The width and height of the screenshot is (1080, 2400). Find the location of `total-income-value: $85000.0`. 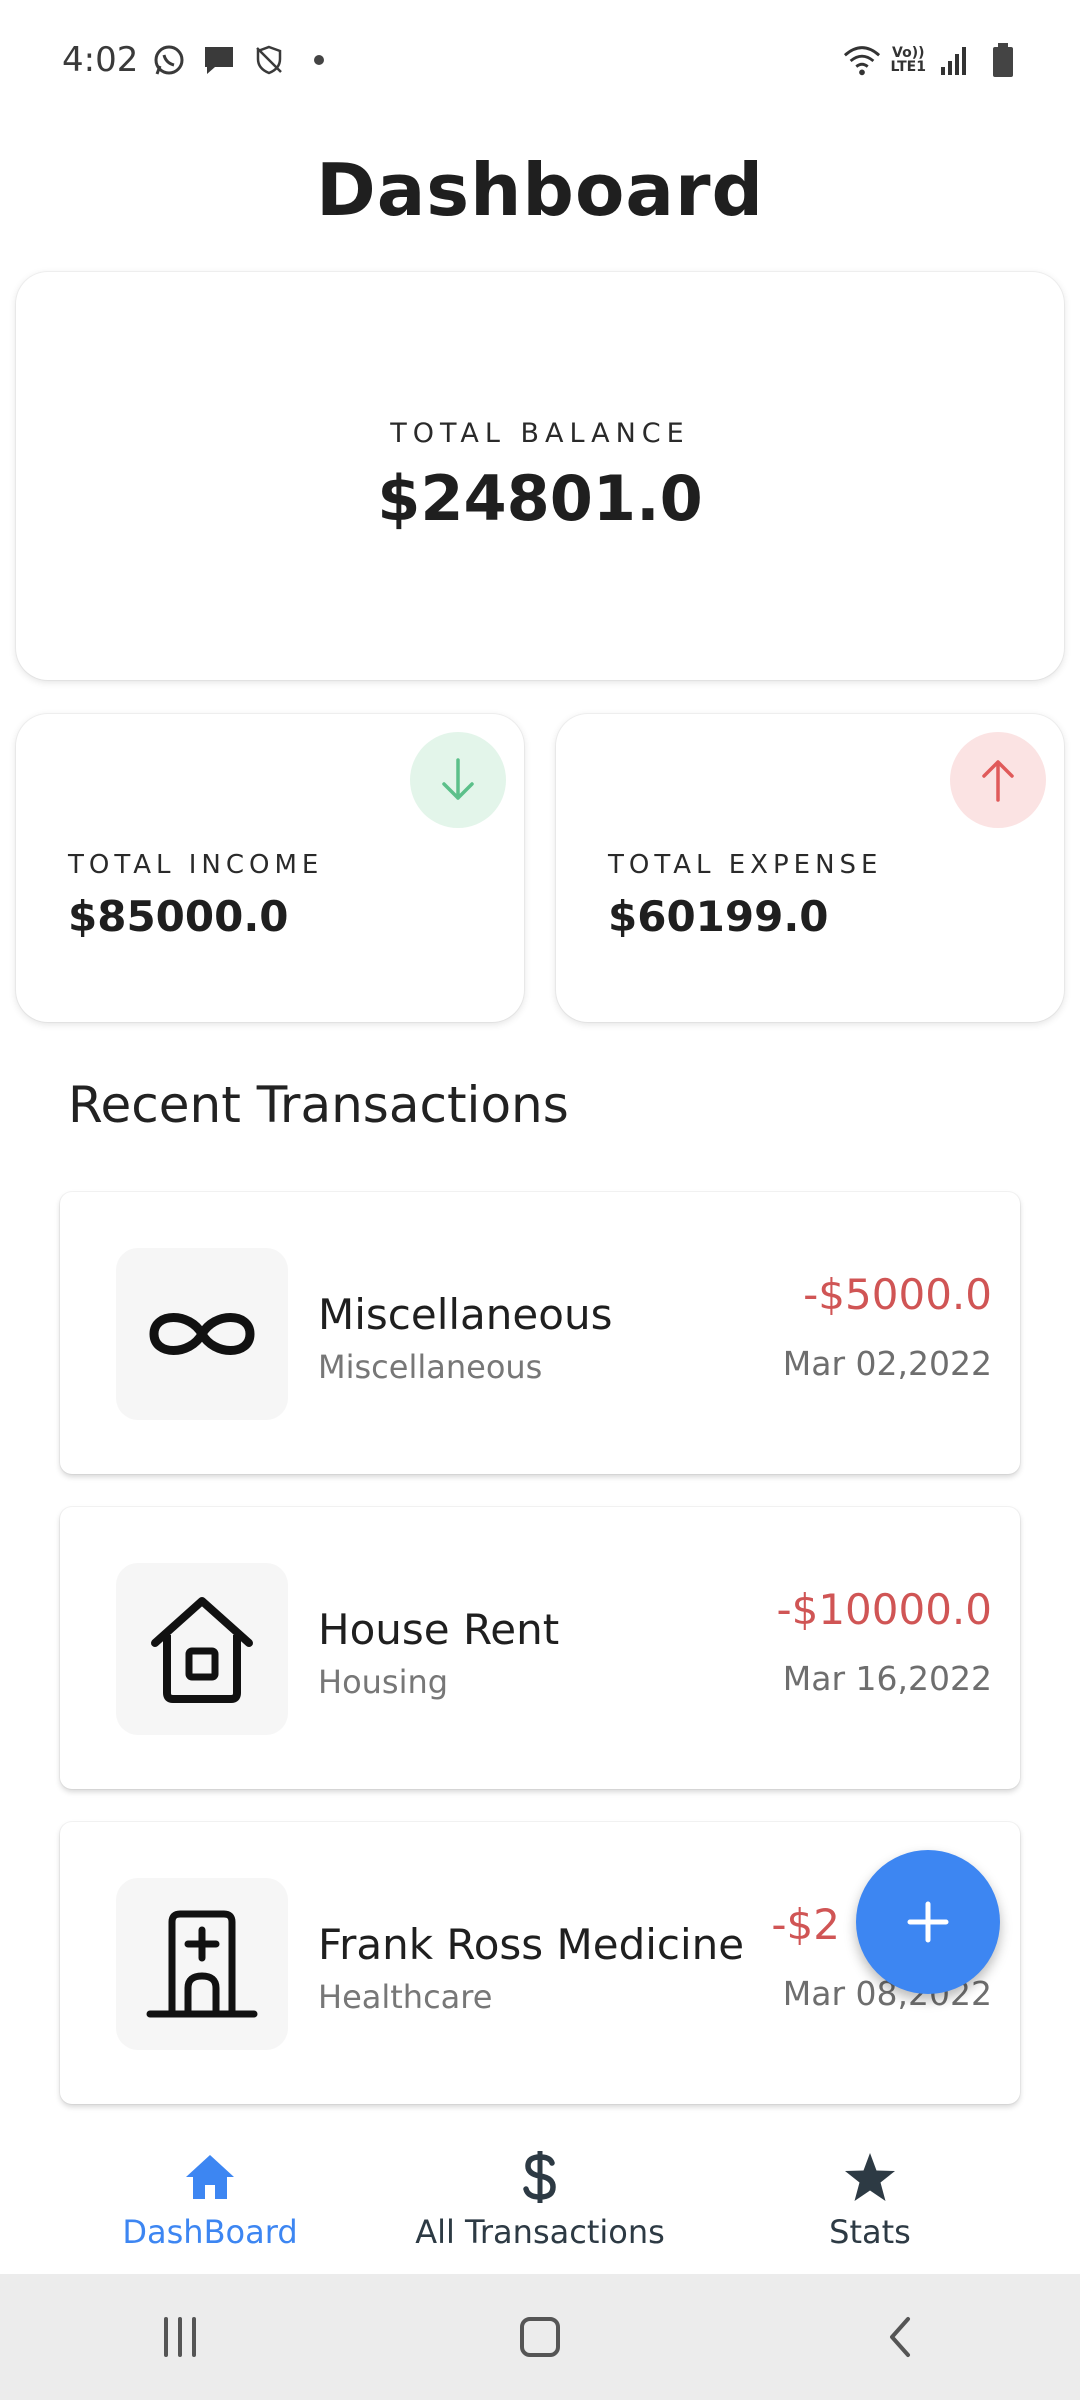

total-income-value: $85000.0 is located at coordinates (178, 916).